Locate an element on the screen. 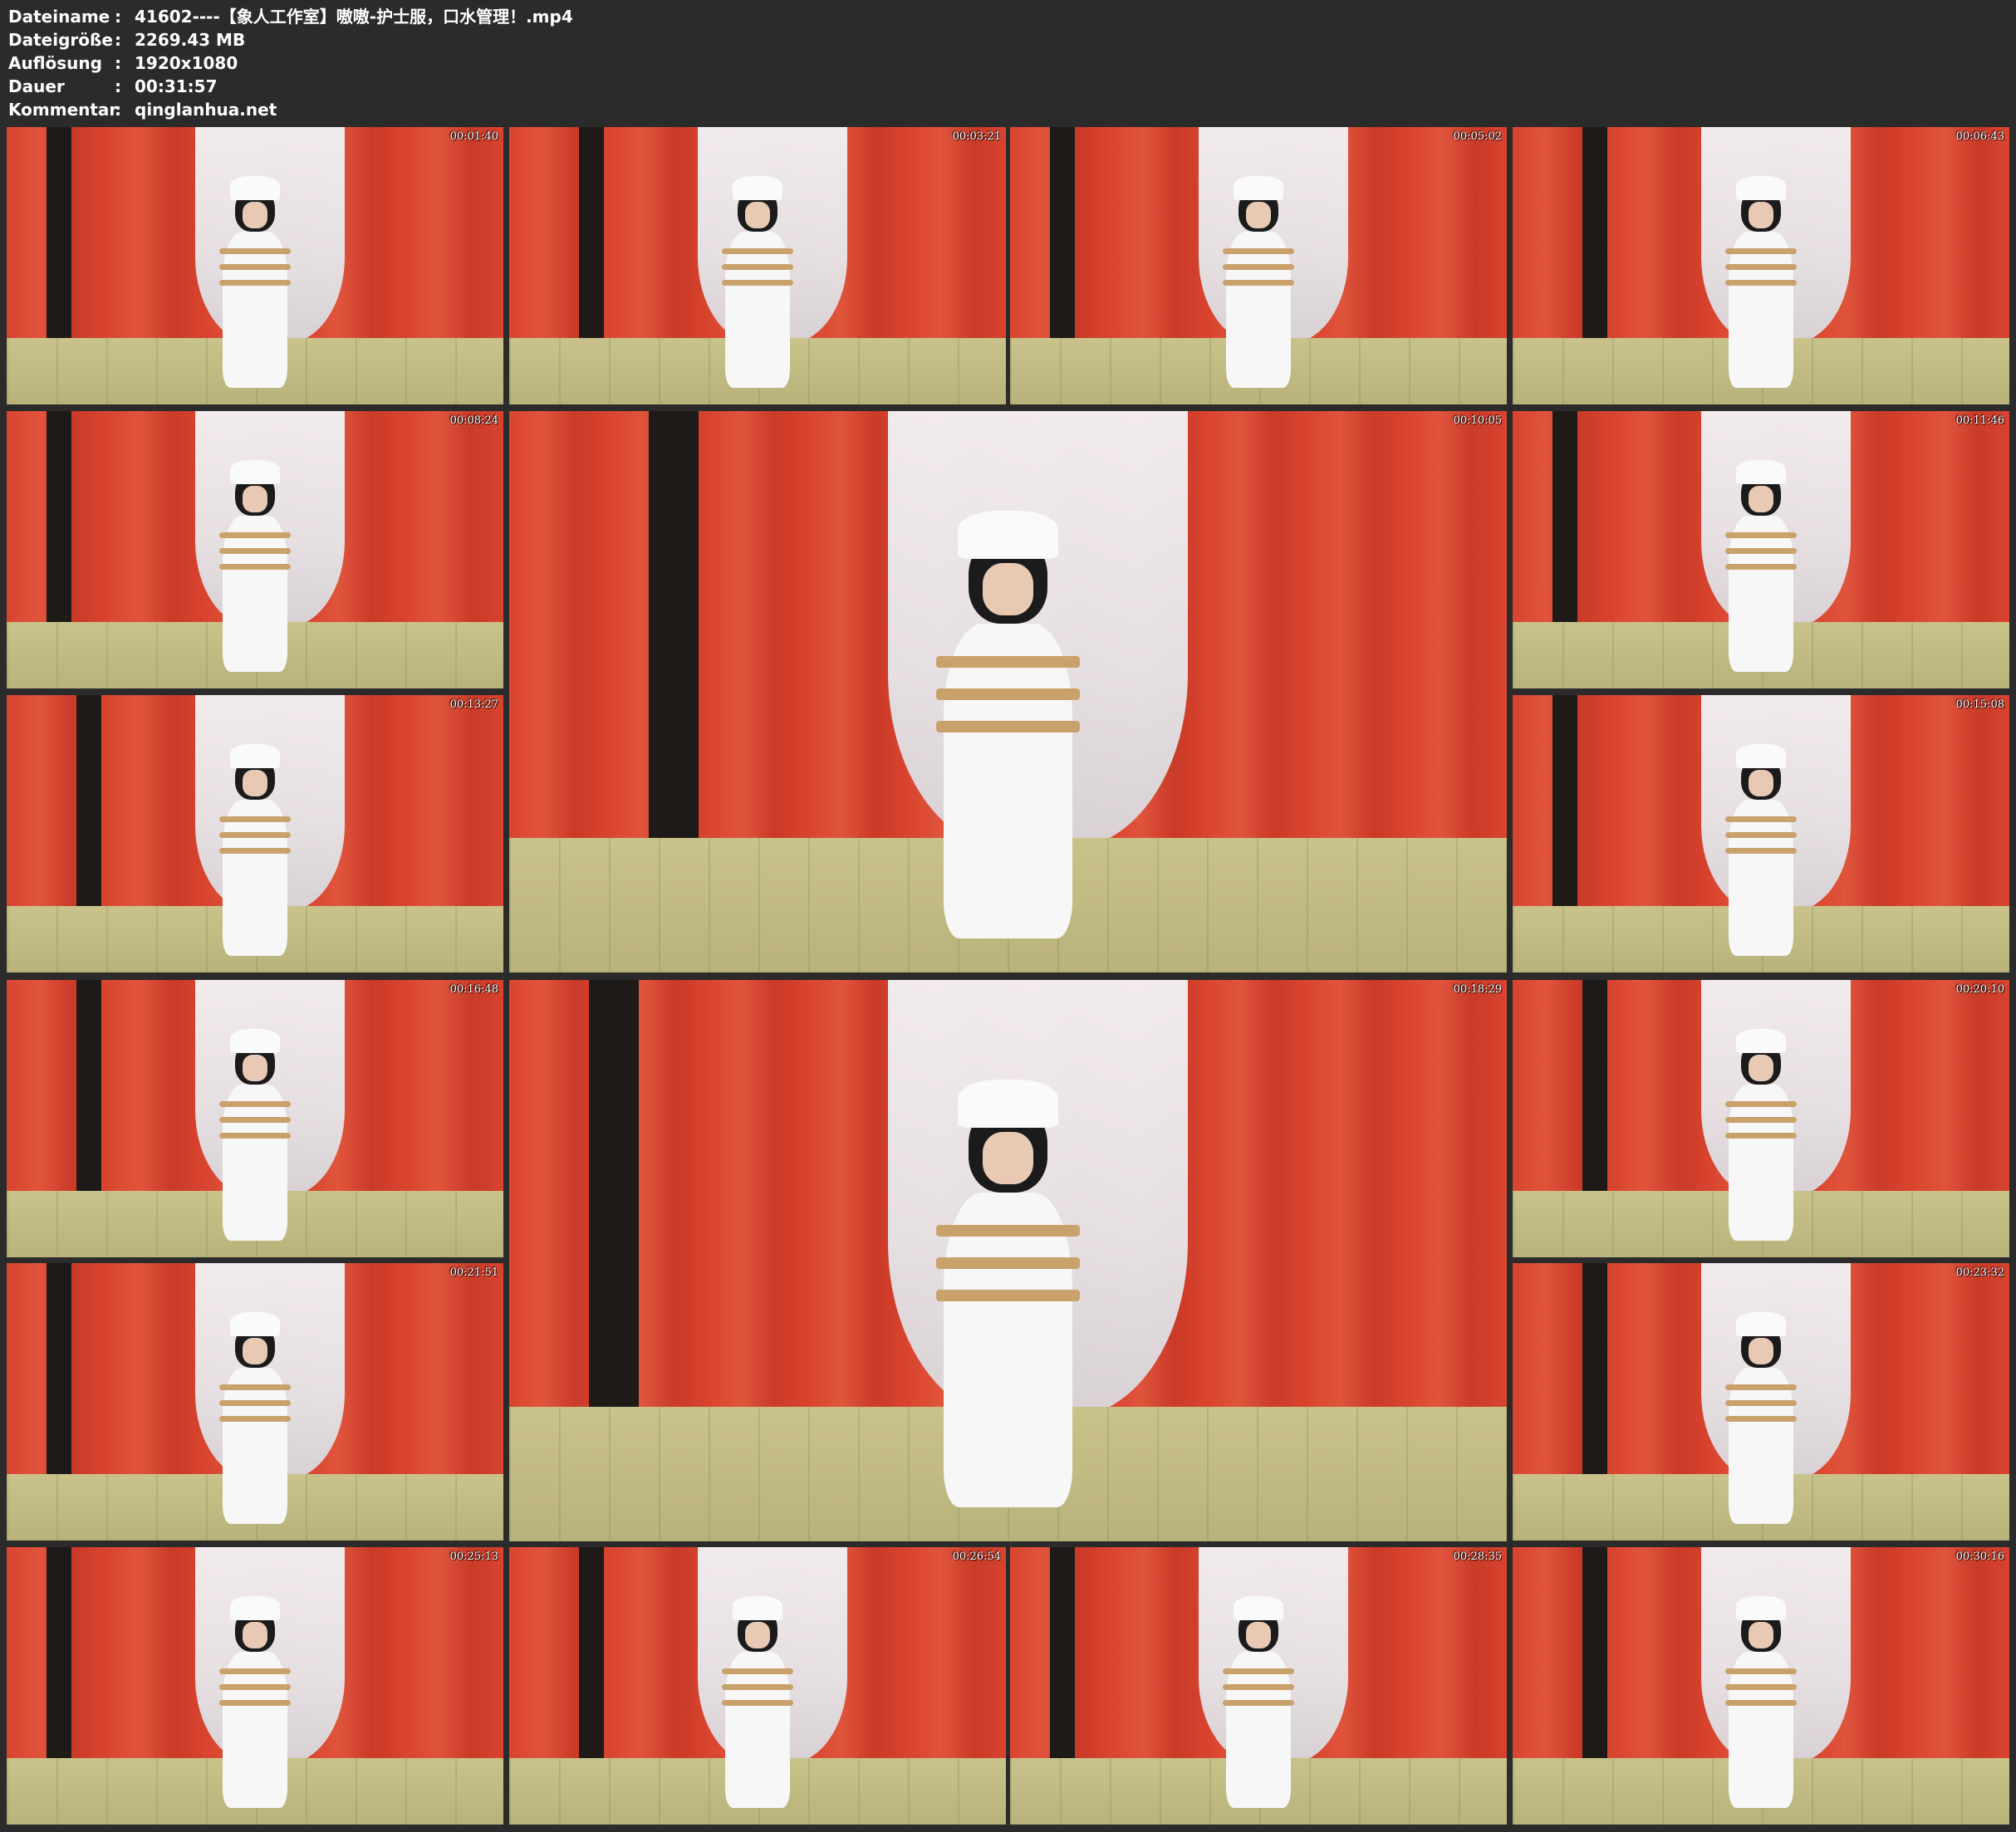 This screenshot has height=1832, width=2016. video-thumbnail: 00:21:51 is located at coordinates (255, 1402).